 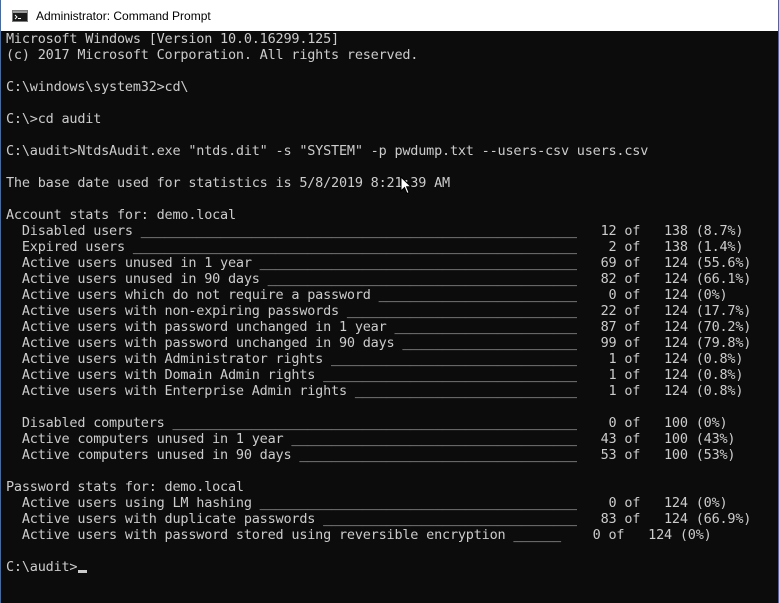 What do you see at coordinates (389, 15) in the screenshot?
I see `title-bar: Administrator: Command Prompt` at bounding box center [389, 15].